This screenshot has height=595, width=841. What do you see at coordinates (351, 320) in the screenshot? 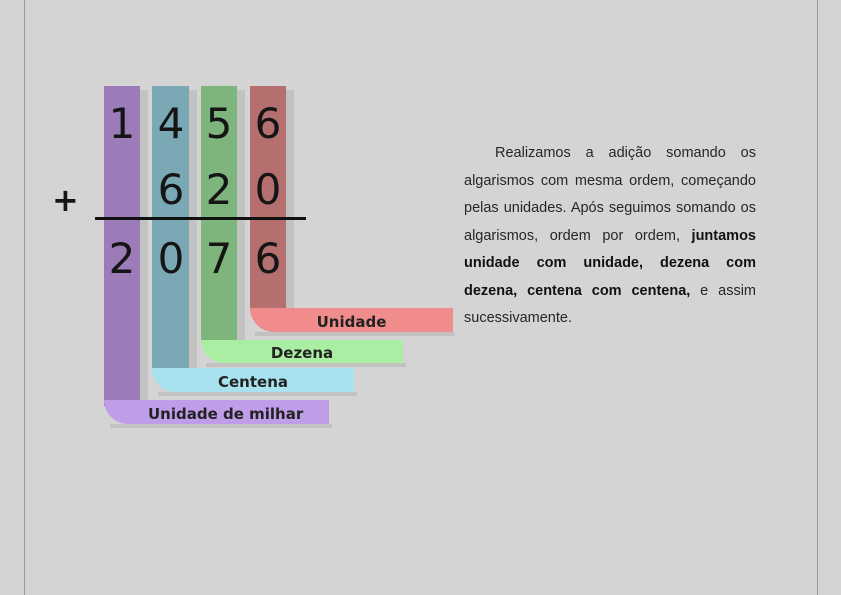
I see `label-unidade: Unidade` at bounding box center [351, 320].